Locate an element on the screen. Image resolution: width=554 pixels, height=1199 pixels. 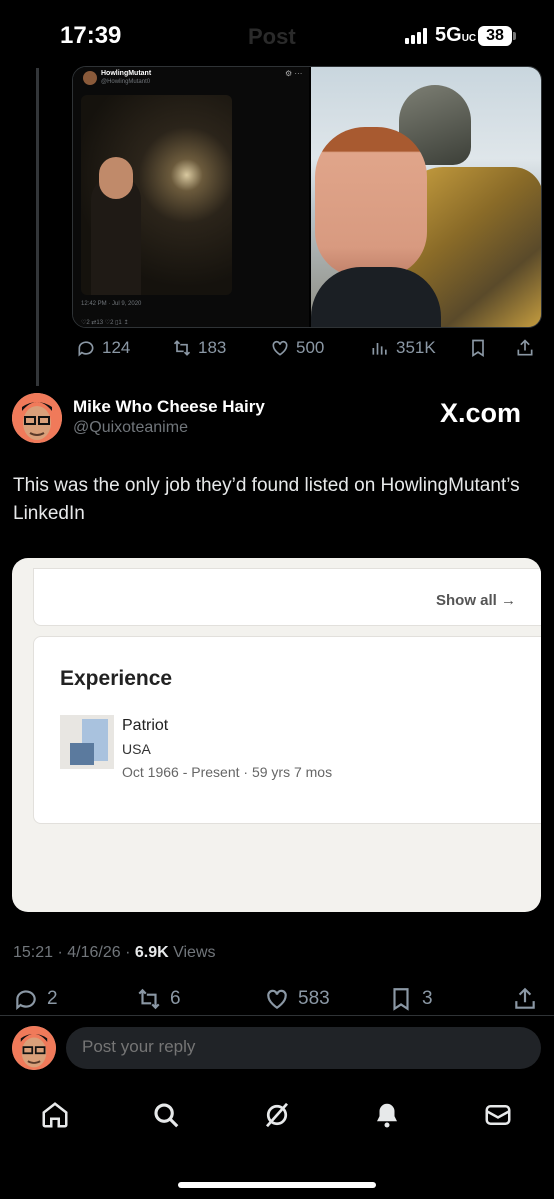
search-icon is located at coordinates (166, 1115).